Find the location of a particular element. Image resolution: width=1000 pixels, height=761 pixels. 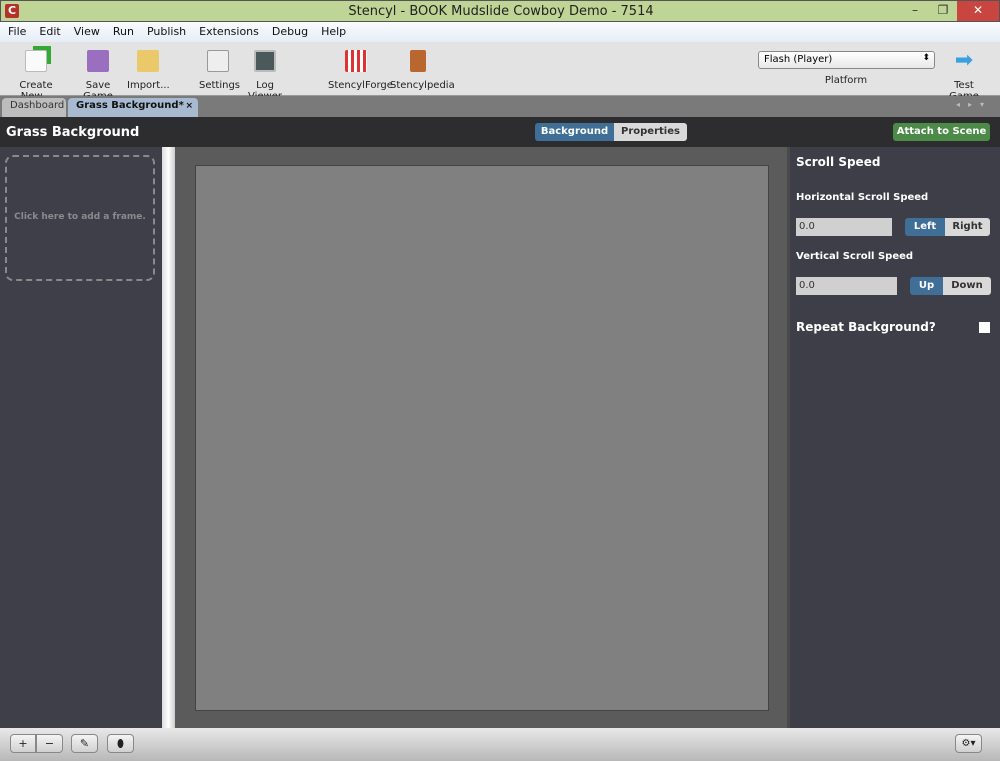

save-game-button: Save Game is located at coordinates (98, 75).